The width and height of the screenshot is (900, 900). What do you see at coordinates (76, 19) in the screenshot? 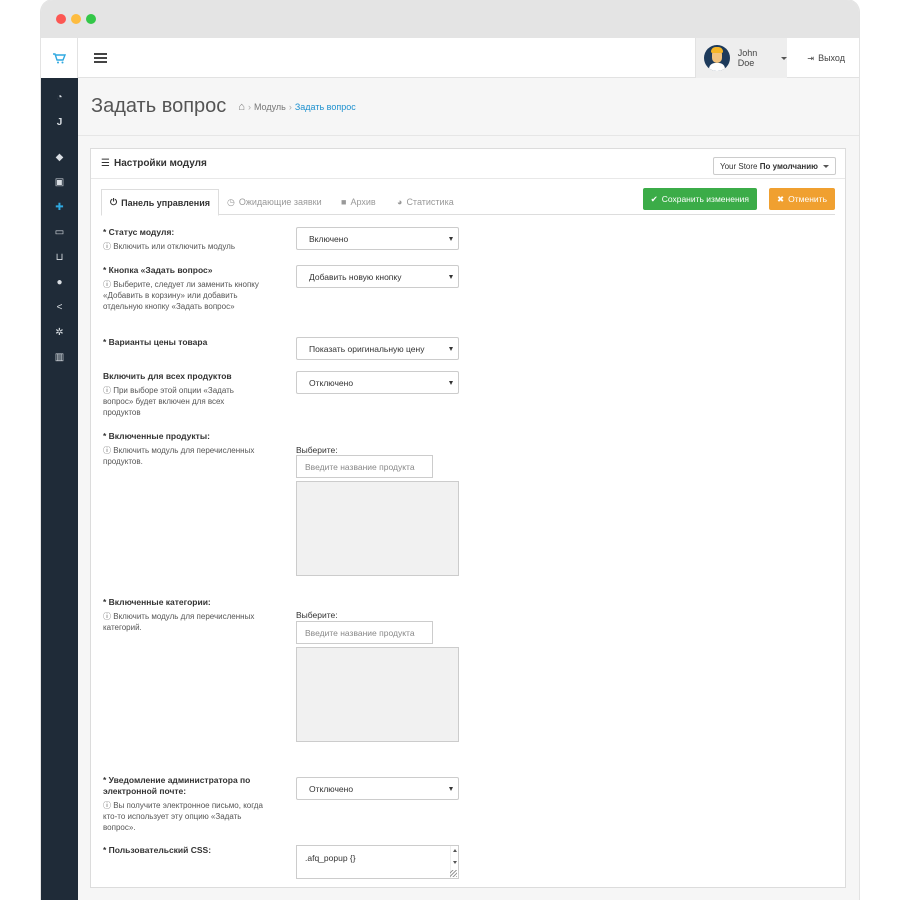
I see `minimize-window-dot` at bounding box center [76, 19].